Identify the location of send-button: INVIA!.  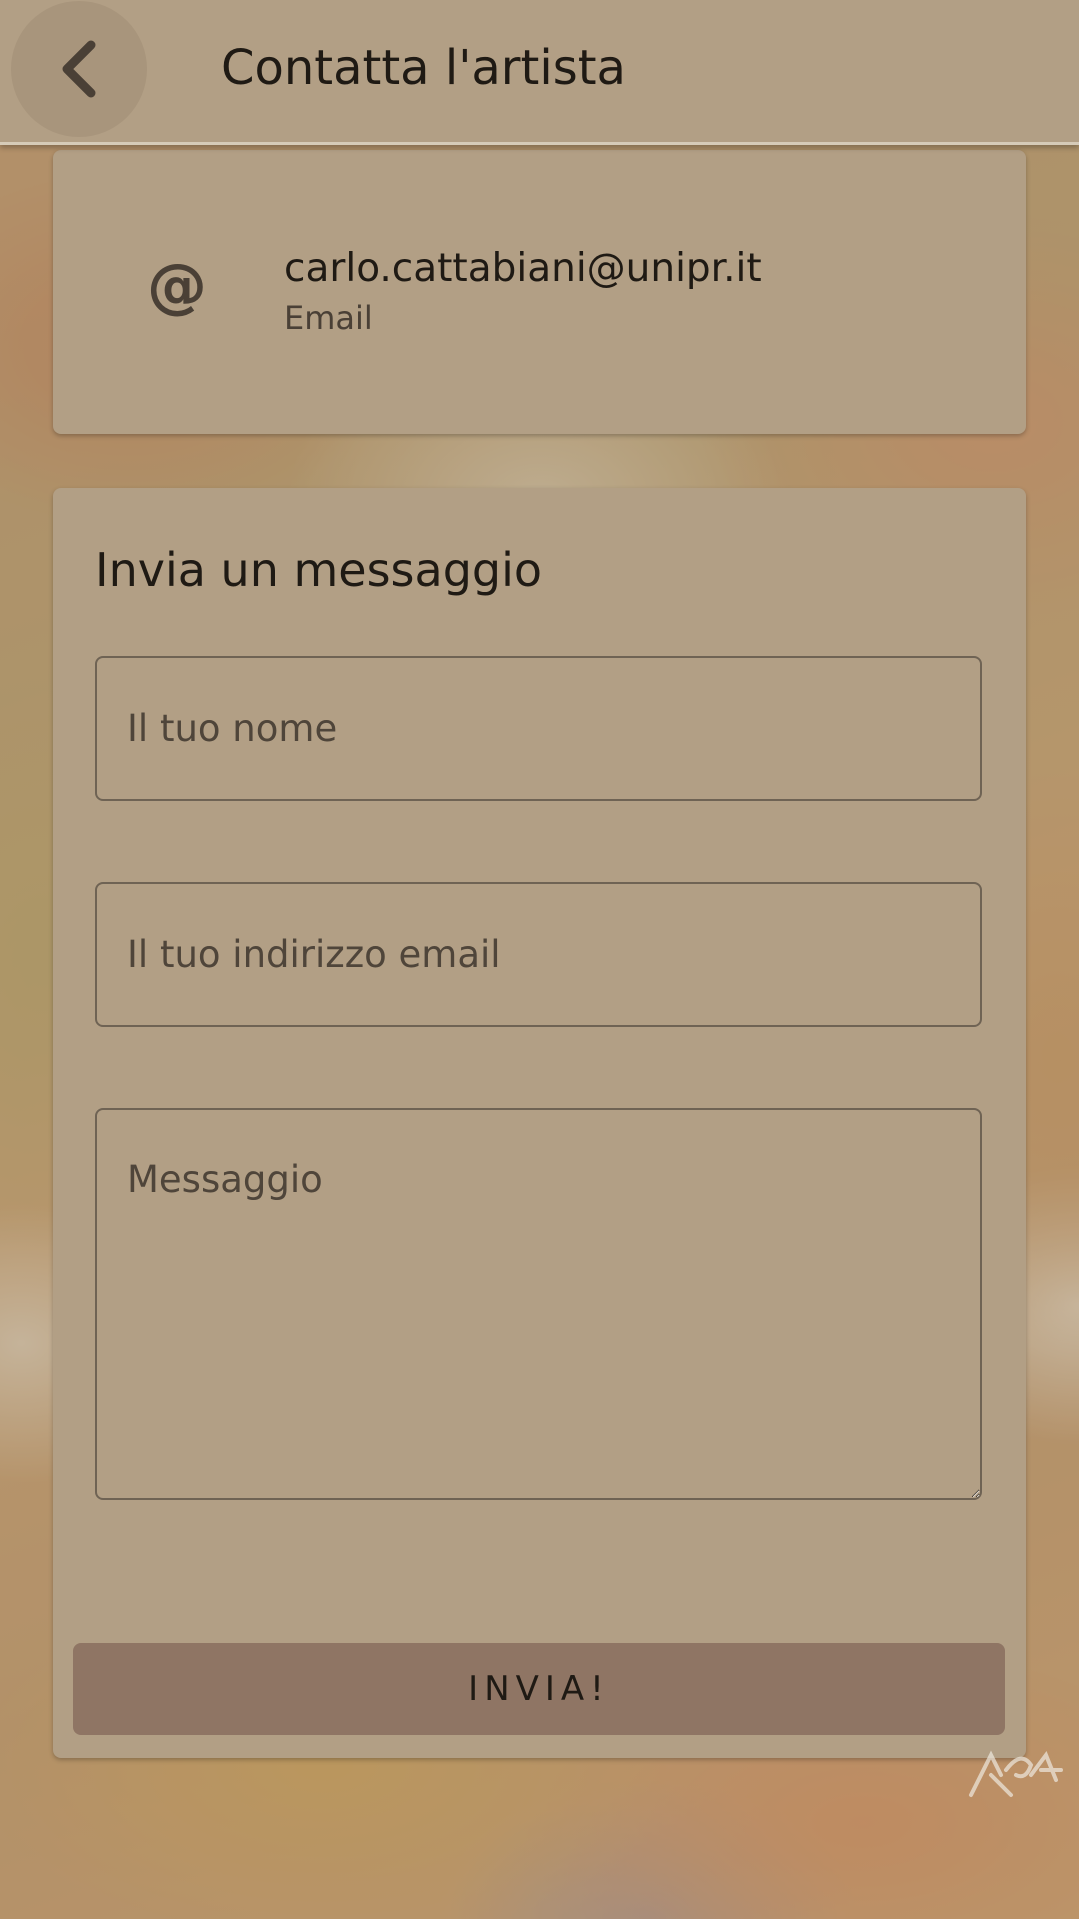
(539, 1689).